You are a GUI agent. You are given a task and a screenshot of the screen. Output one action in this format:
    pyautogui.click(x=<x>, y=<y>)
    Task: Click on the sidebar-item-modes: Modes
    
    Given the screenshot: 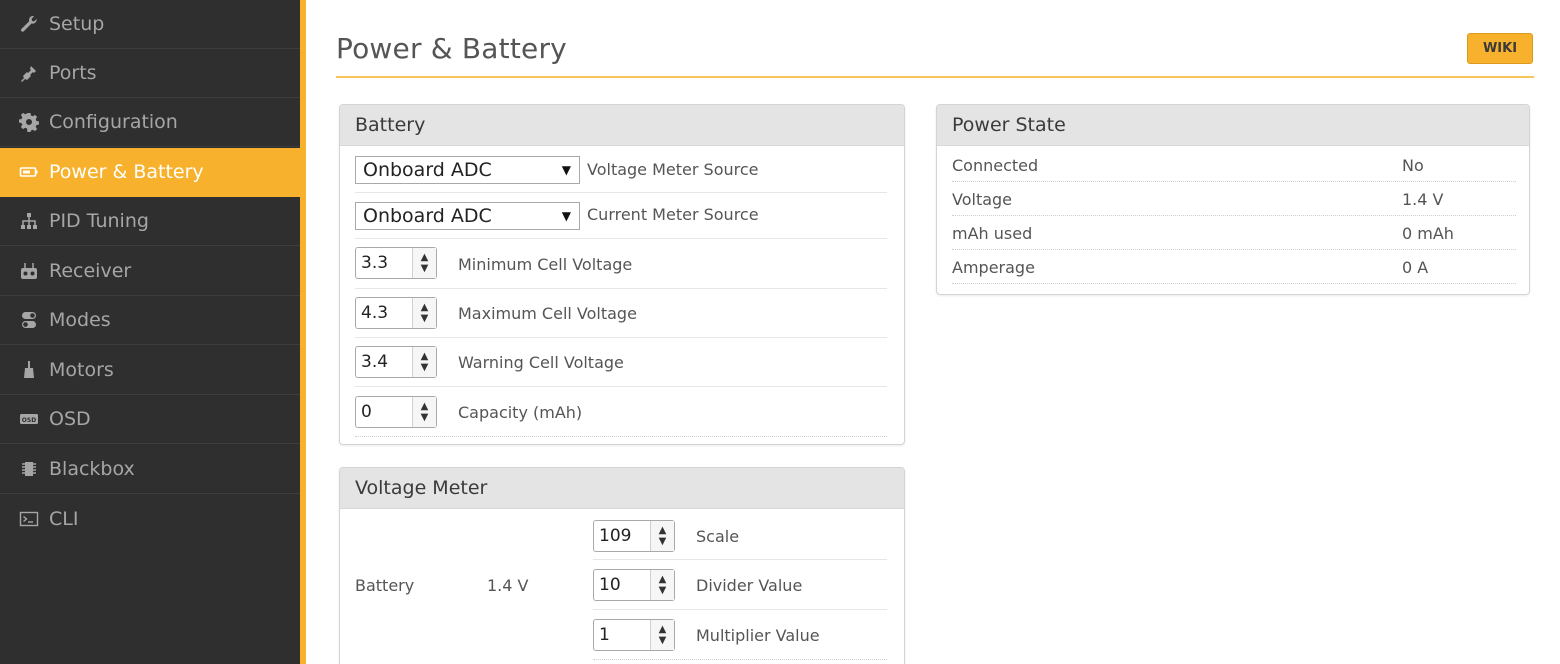 What is the action you would take?
    pyautogui.click(x=150, y=320)
    